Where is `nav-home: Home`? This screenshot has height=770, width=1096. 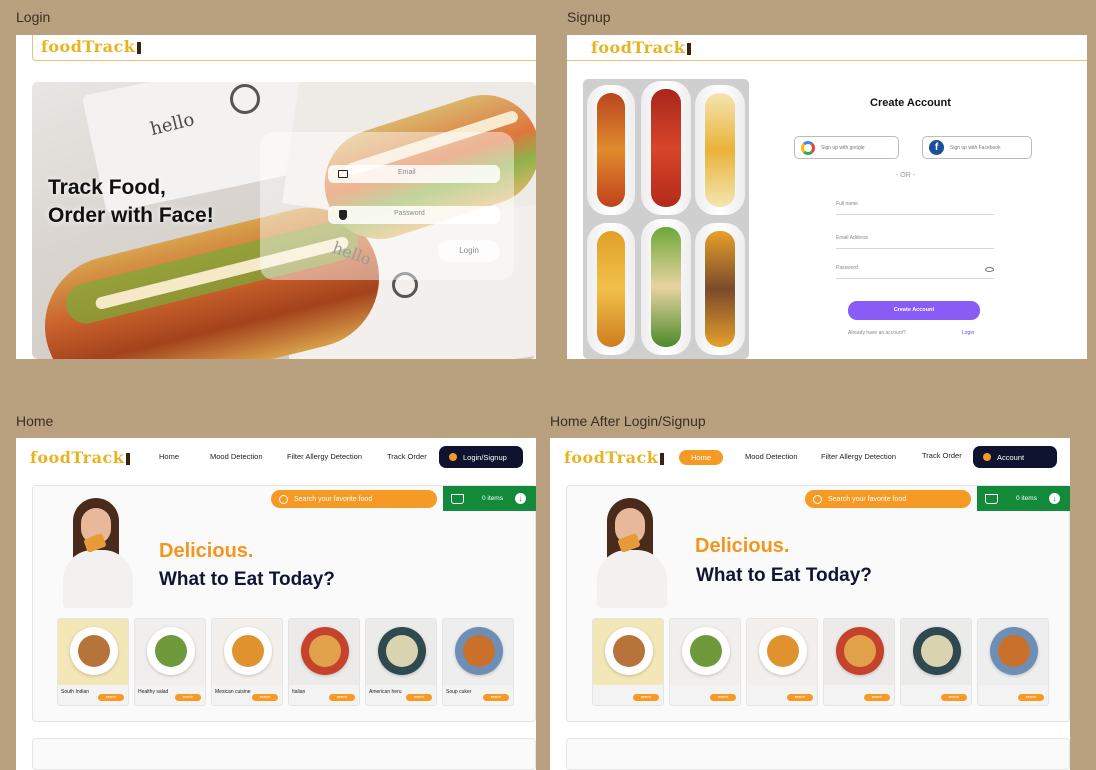 nav-home: Home is located at coordinates (169, 456).